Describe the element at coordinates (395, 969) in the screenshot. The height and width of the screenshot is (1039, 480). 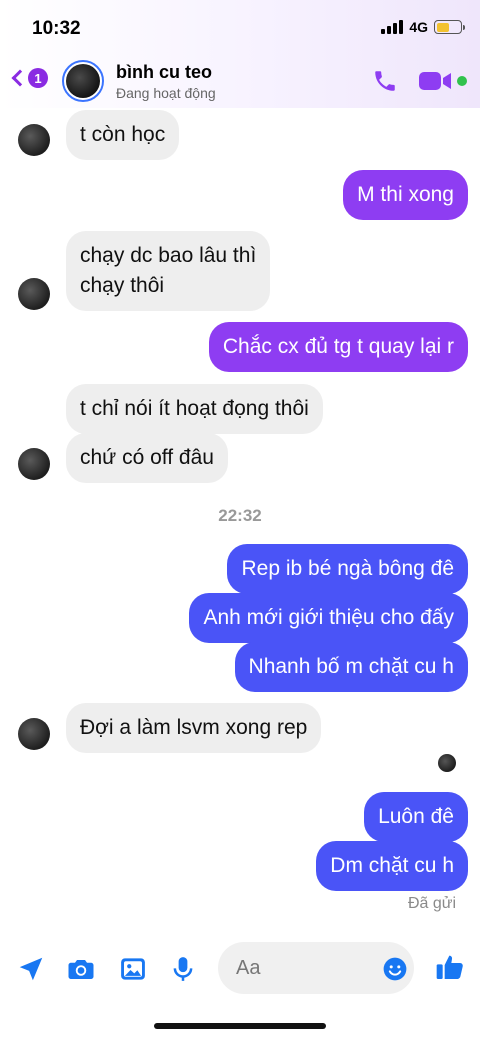
I see `emoji-icon` at that location.